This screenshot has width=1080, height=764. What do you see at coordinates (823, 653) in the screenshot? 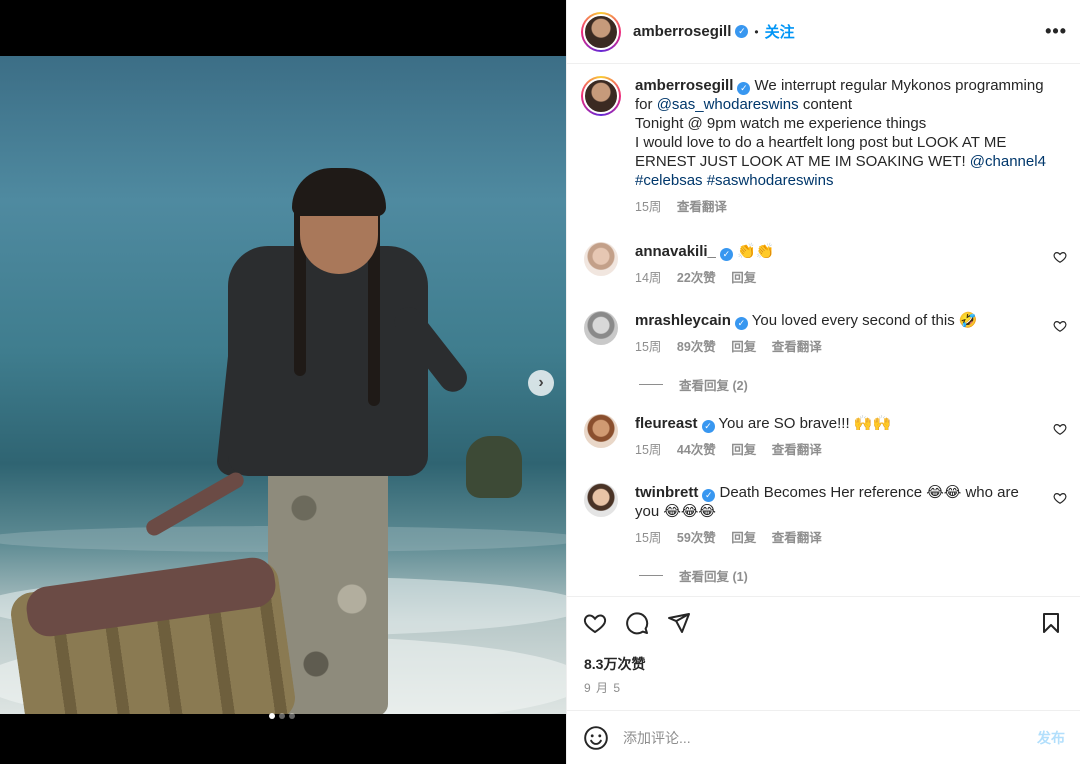
I see `post-actions: 8.3万次赞 9 月 5` at bounding box center [823, 653].